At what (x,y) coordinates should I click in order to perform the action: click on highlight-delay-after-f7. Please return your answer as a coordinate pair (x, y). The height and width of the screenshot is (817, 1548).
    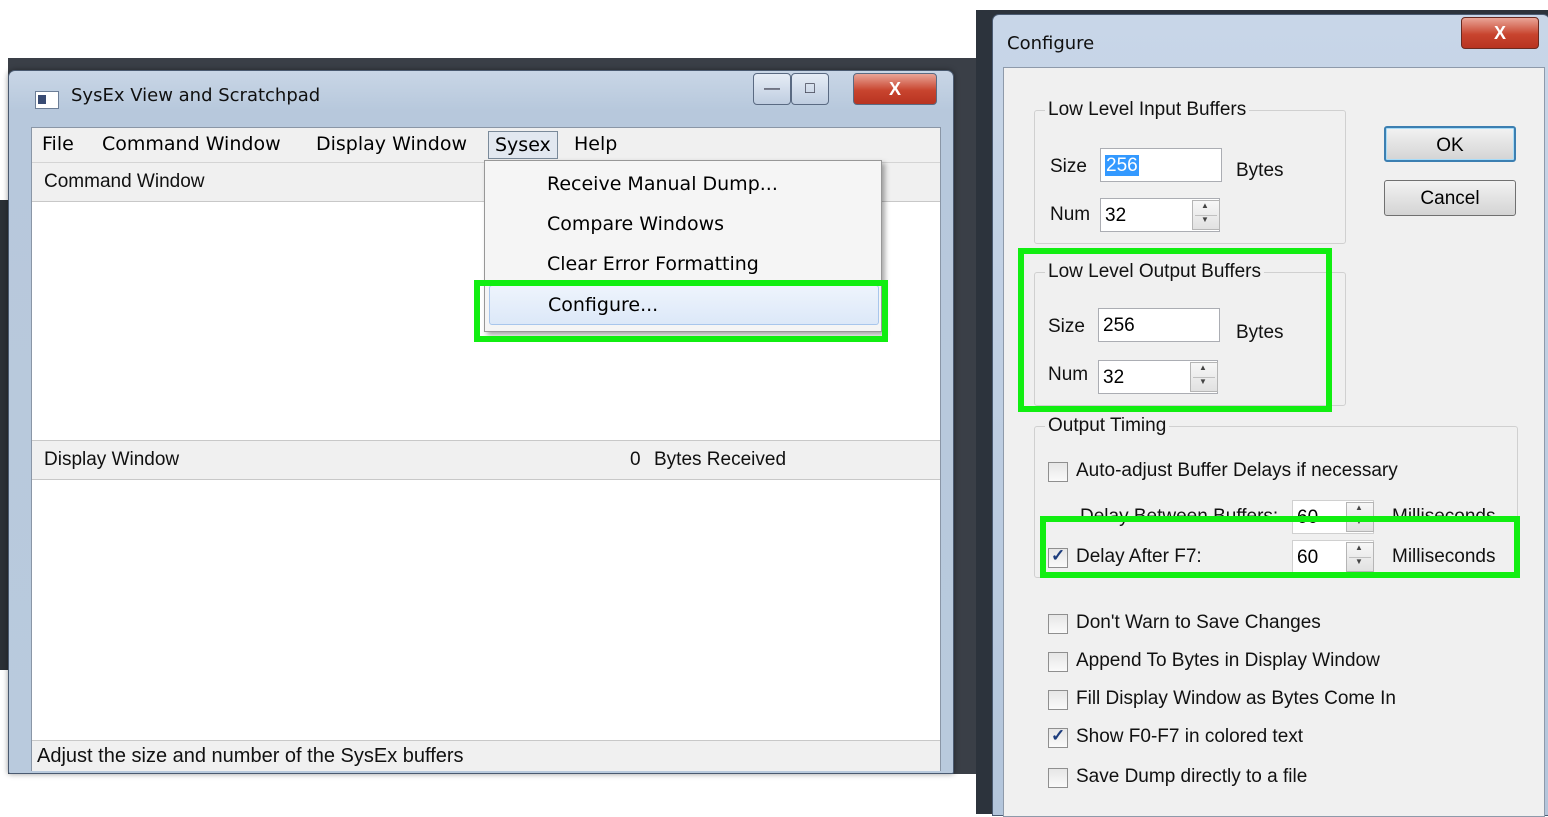
    Looking at the image, I should click on (1280, 547).